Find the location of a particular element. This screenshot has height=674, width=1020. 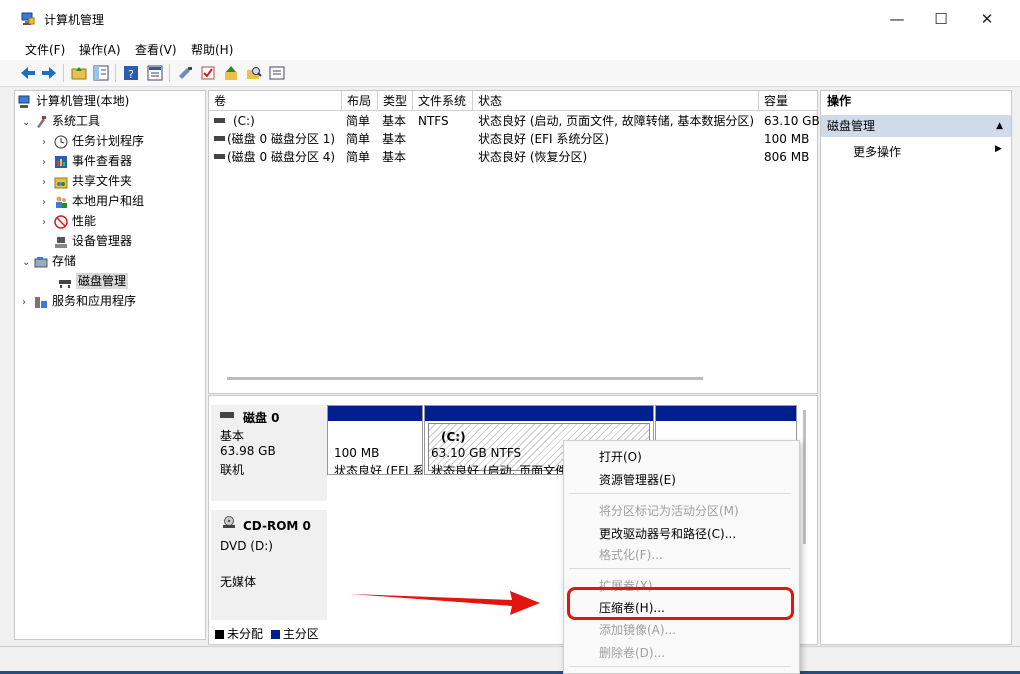

disk-management-icon is located at coordinates (65, 283).